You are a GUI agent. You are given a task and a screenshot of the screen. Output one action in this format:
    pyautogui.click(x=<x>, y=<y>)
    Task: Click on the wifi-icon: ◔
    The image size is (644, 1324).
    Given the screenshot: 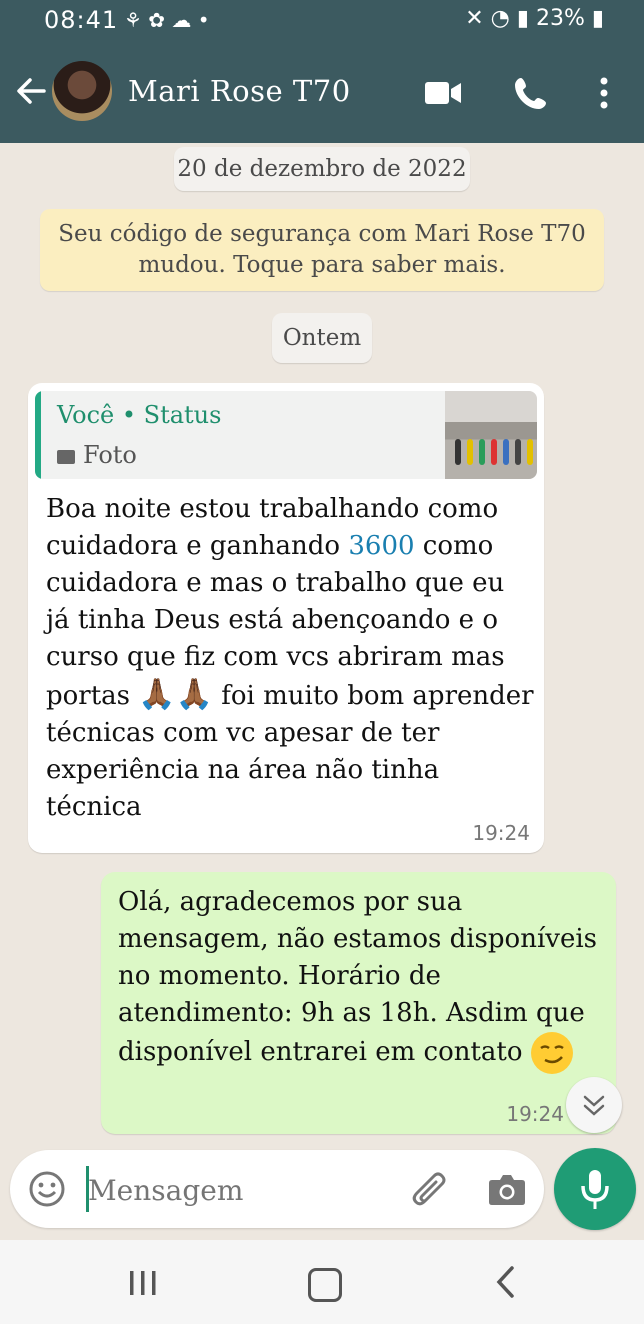 What is the action you would take?
    pyautogui.click(x=500, y=18)
    